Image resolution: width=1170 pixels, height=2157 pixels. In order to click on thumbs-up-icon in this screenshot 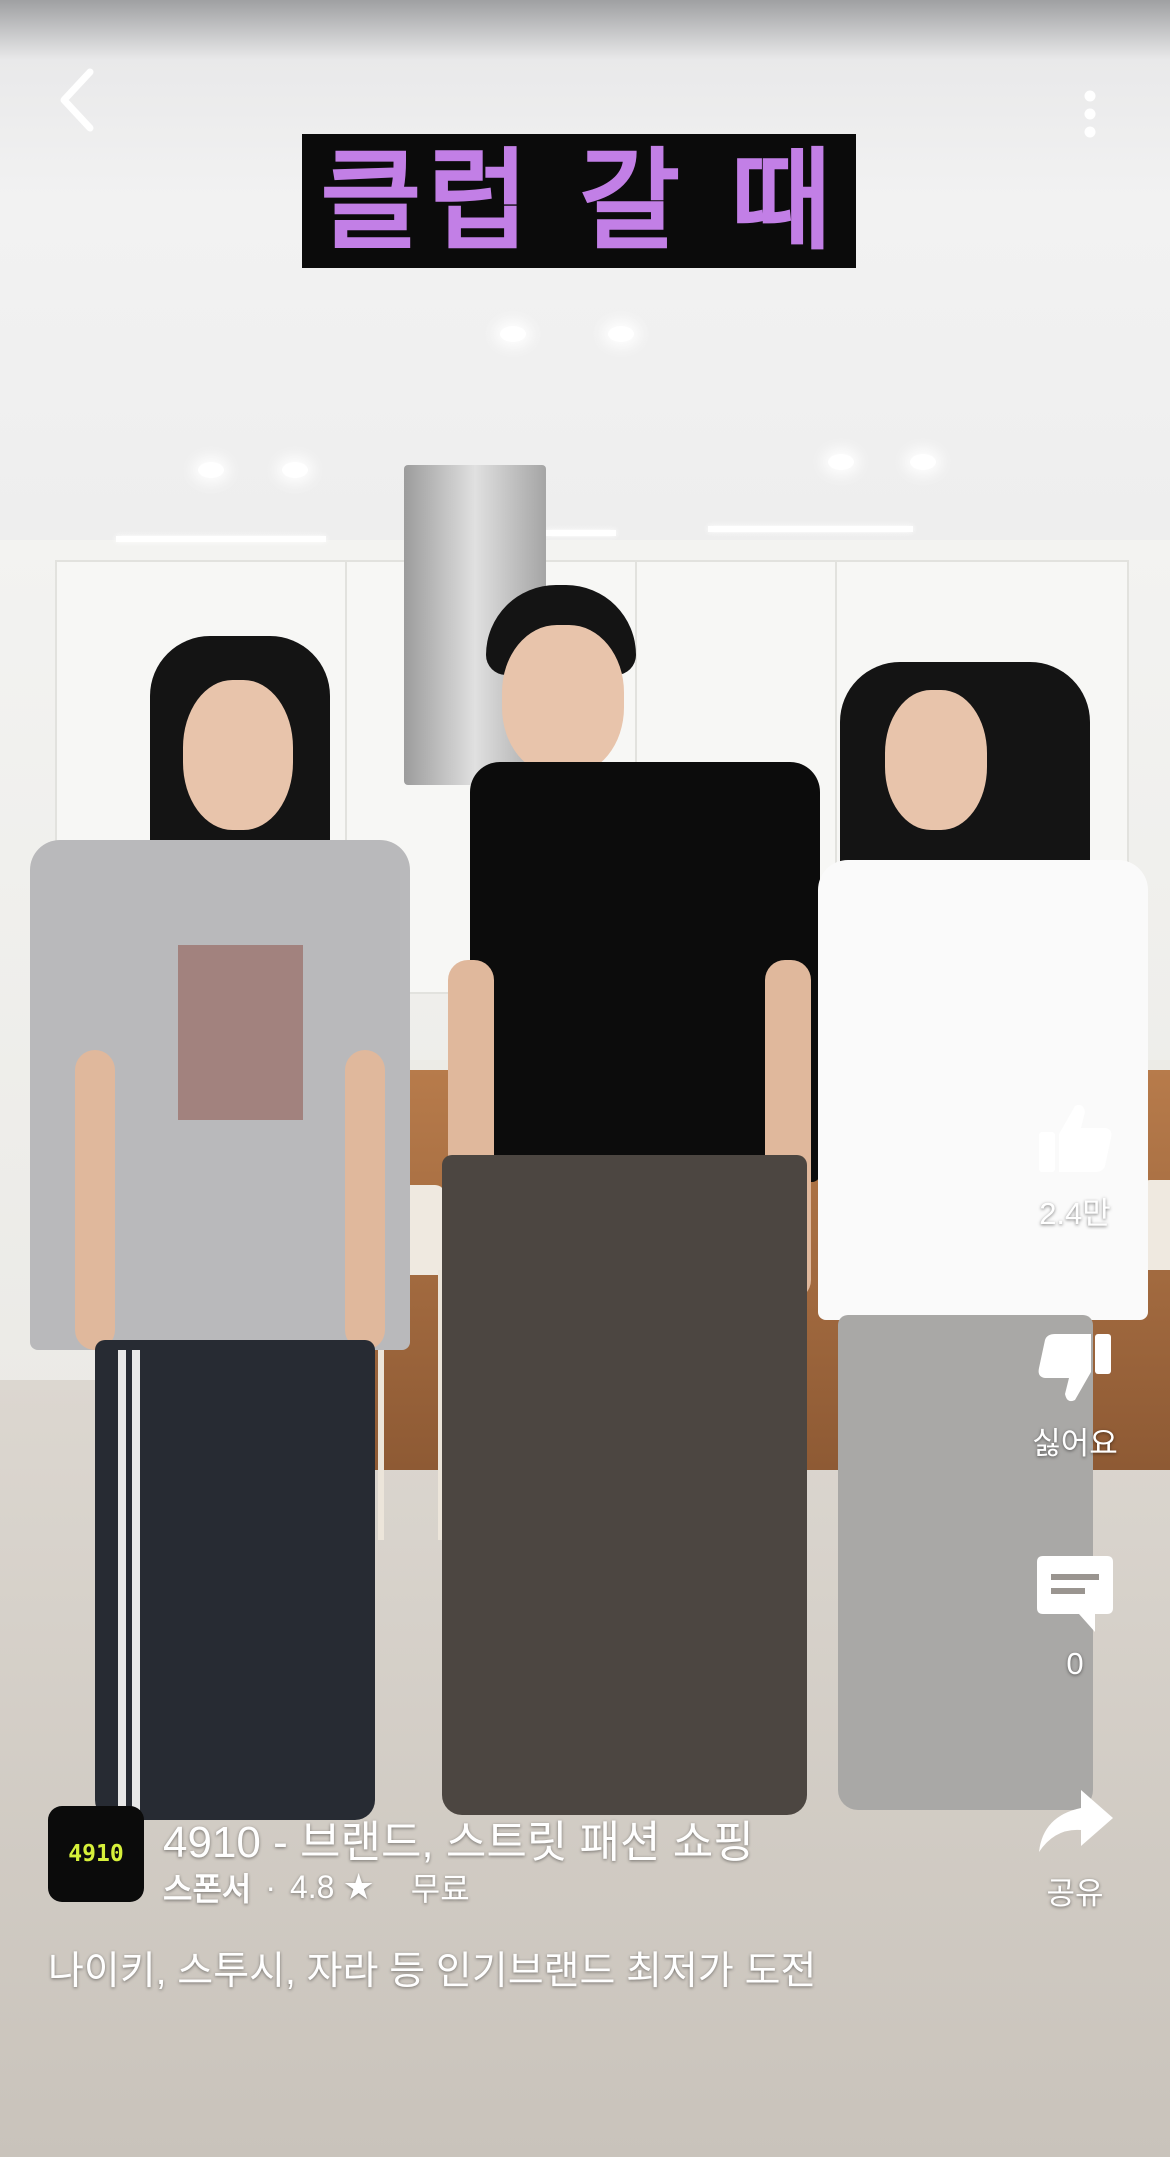, I will do `click(1075, 1138)`.